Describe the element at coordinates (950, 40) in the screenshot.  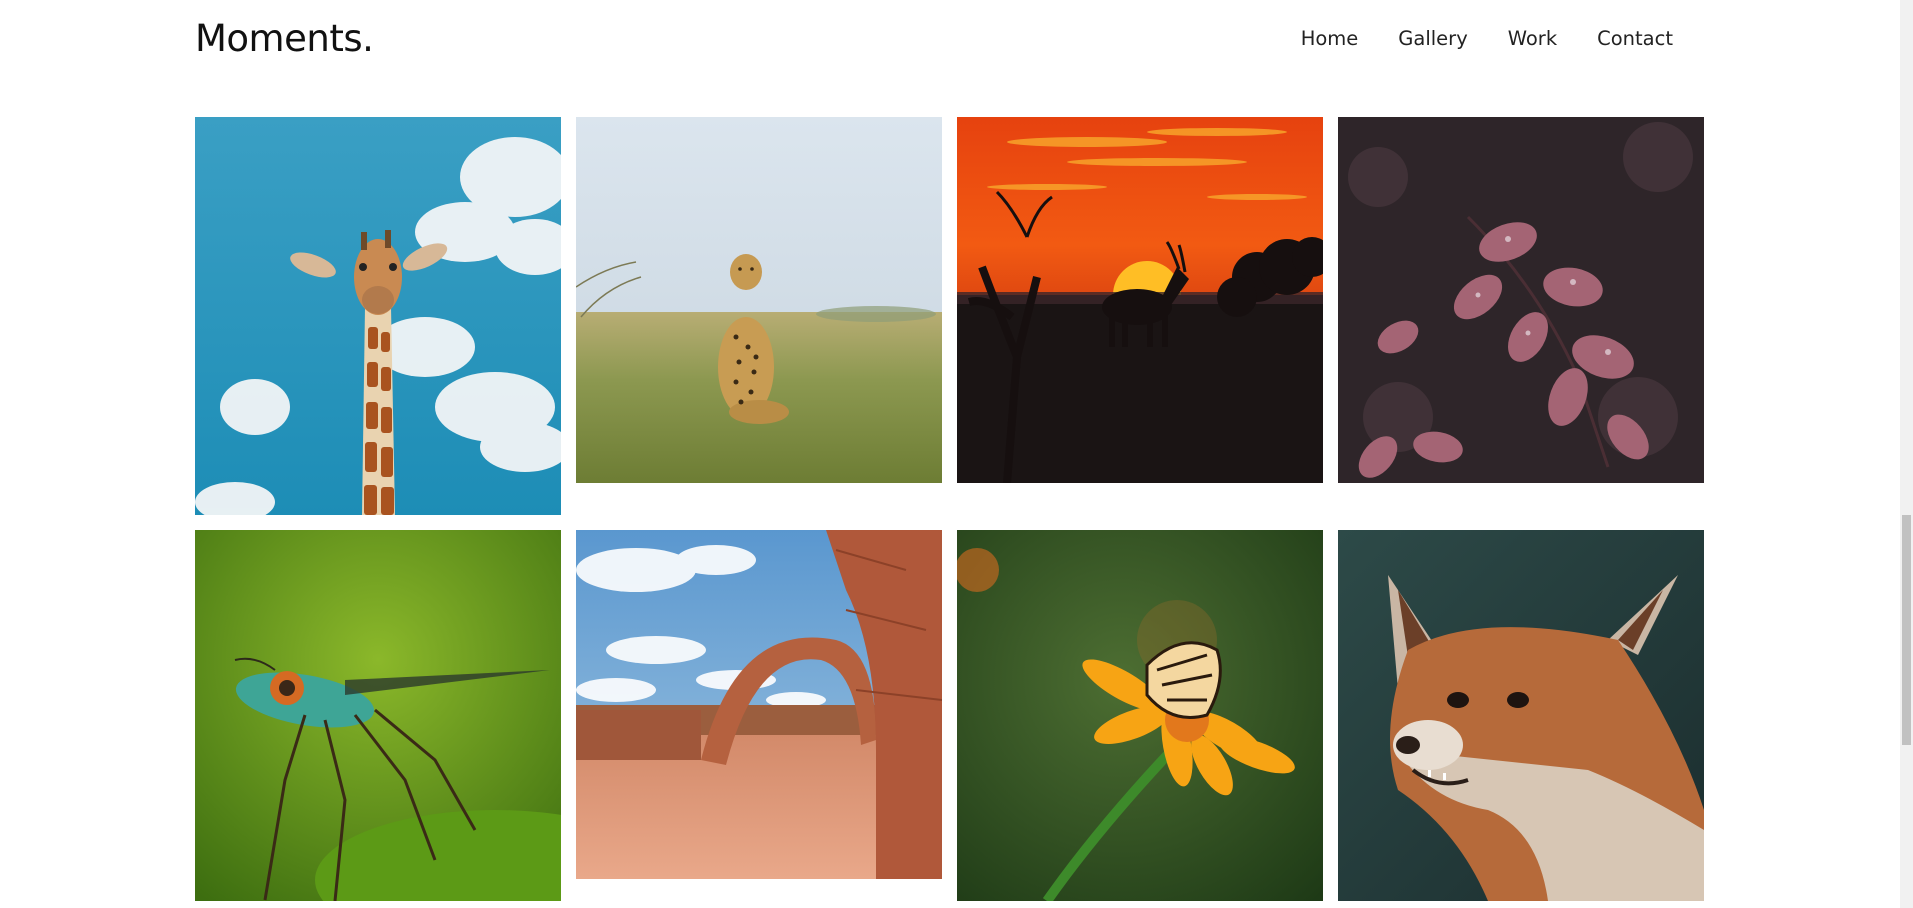
I see `site-header: Moments. Home Gallery Work Contact` at that location.